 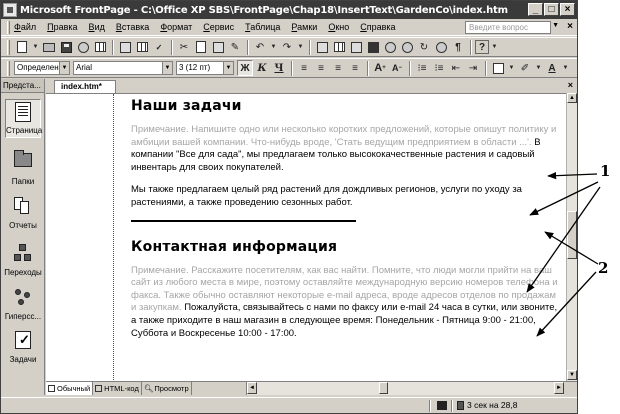 What do you see at coordinates (245, 68) in the screenshot?
I see `bold-button: Ж` at bounding box center [245, 68].